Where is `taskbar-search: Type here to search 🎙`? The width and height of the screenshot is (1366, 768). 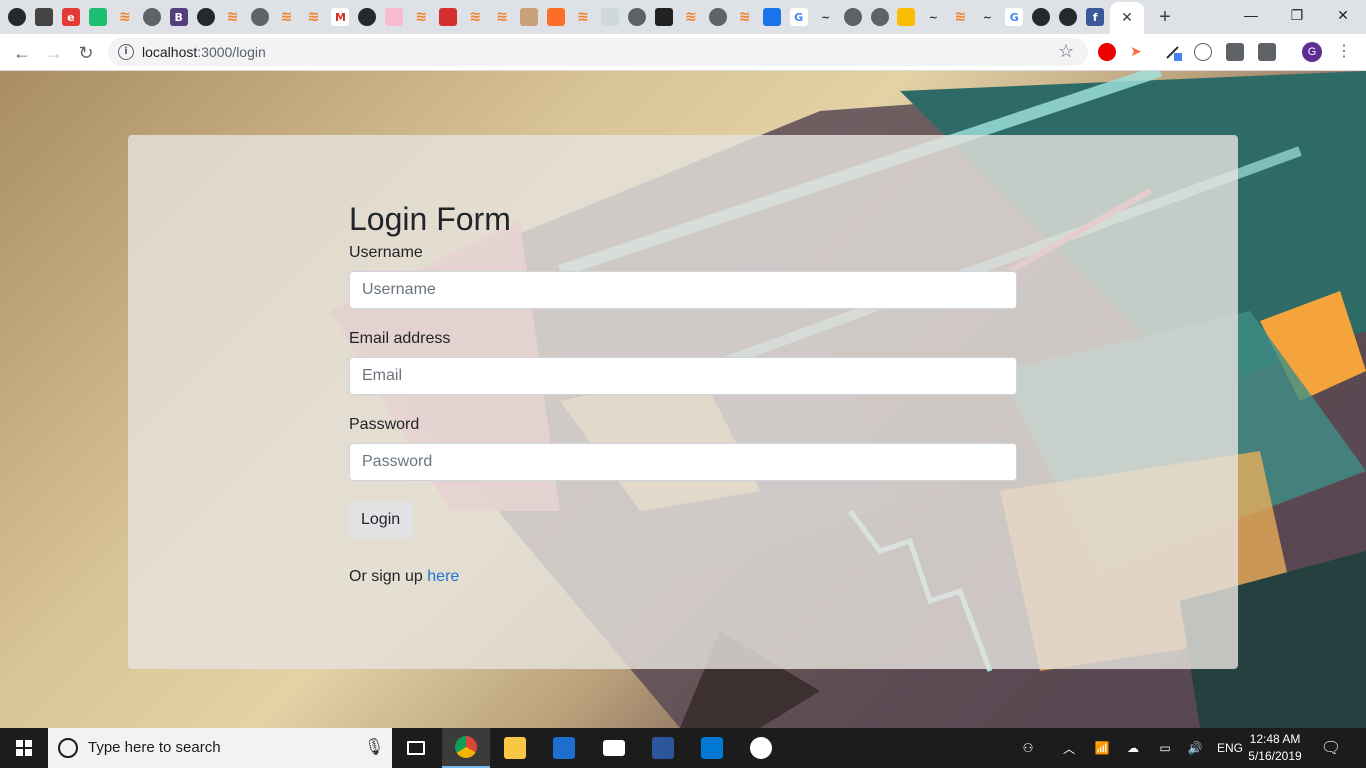
taskbar-search: Type here to search 🎙 is located at coordinates (220, 748).